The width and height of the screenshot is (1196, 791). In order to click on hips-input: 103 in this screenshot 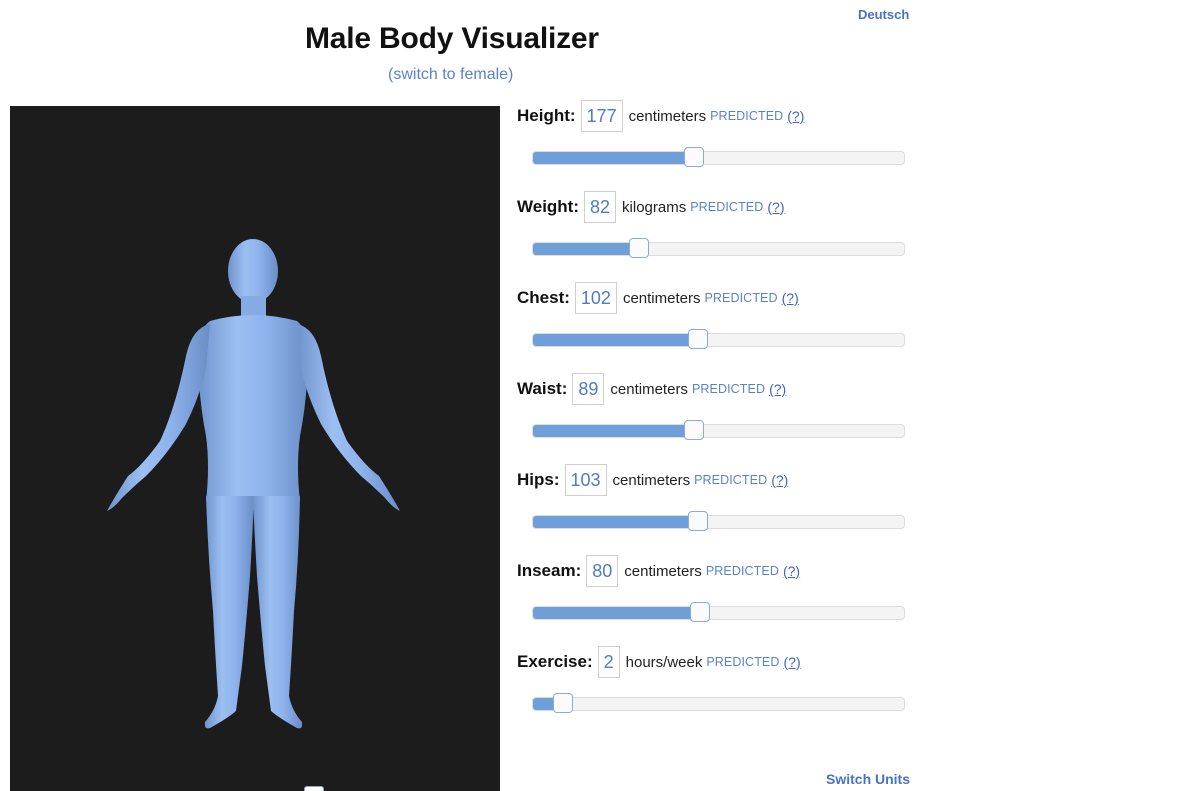, I will do `click(585, 480)`.